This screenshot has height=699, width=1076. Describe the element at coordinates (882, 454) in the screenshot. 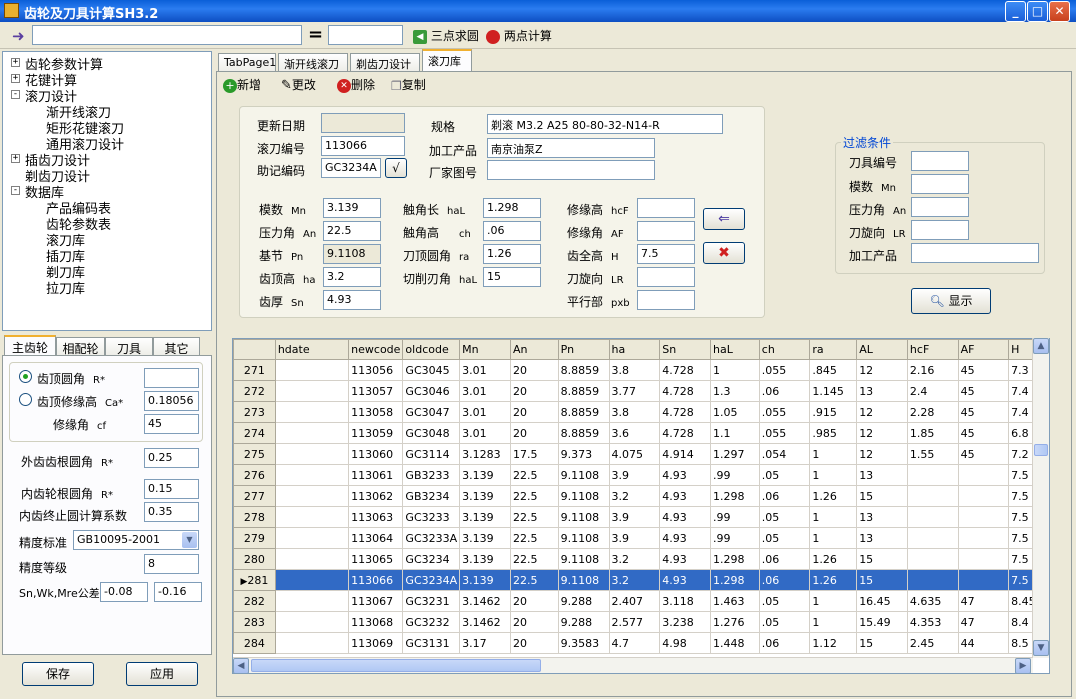

I see `table-cell: 12` at that location.